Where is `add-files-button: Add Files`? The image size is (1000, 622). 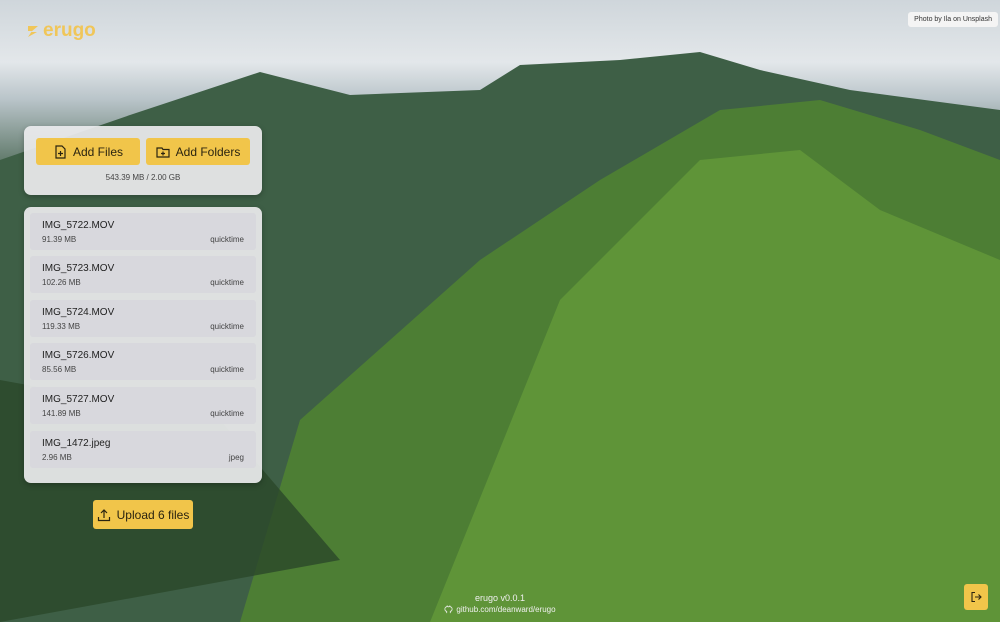
add-files-button: Add Files is located at coordinates (88, 151).